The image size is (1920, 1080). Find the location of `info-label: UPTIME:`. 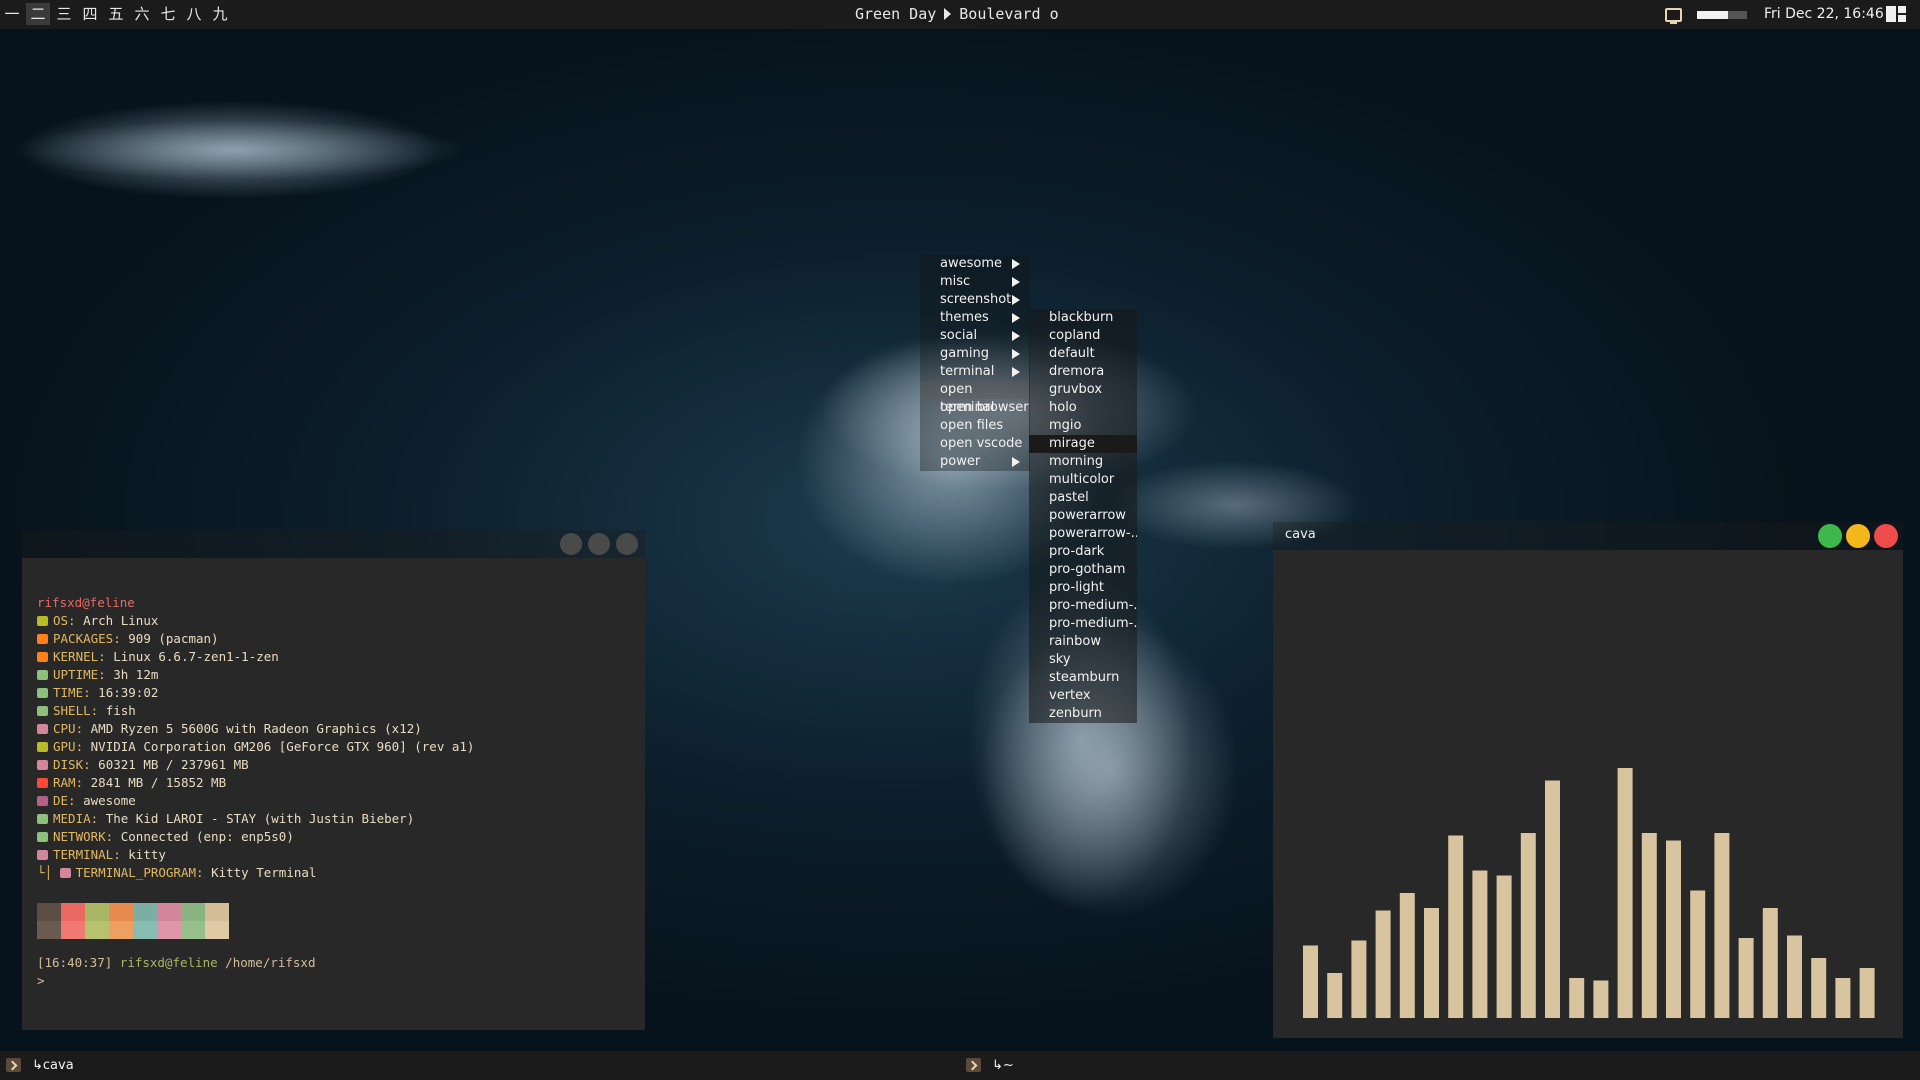

info-label: UPTIME: is located at coordinates (79, 674).